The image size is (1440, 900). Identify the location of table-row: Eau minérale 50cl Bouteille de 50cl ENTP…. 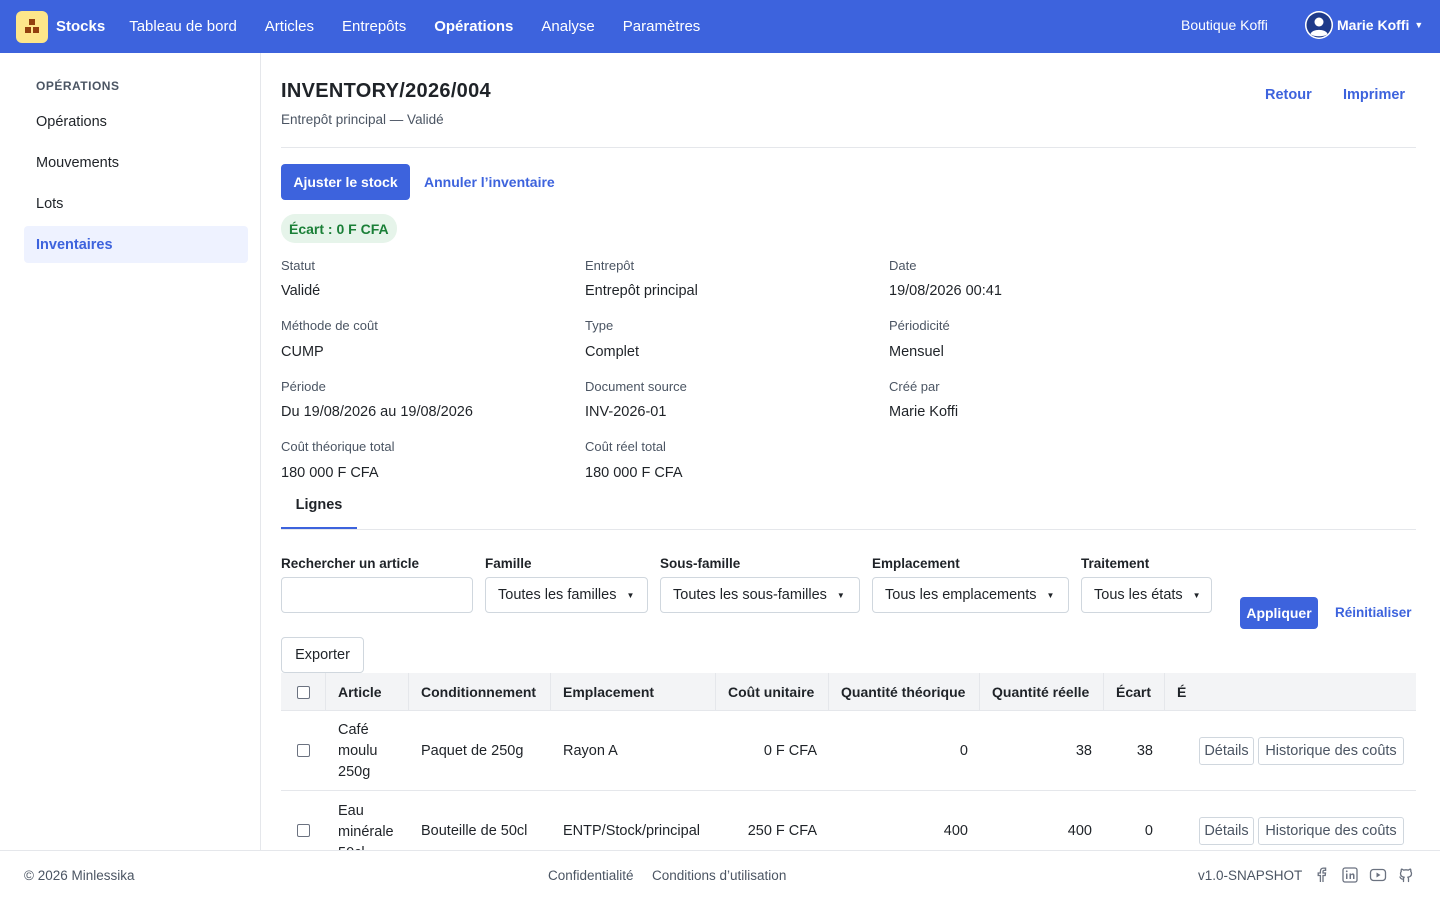
(848, 820).